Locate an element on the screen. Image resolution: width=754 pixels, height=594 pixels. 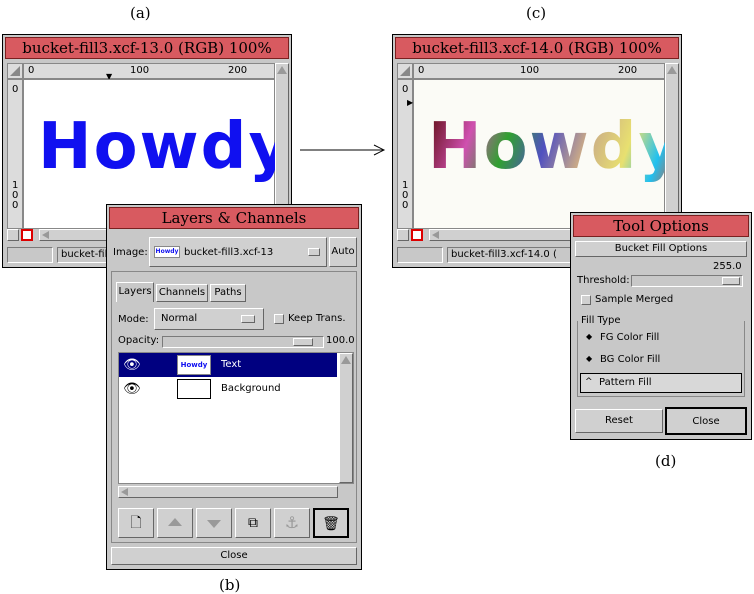
layer-thumbnail: Howdy is located at coordinates (194, 365).